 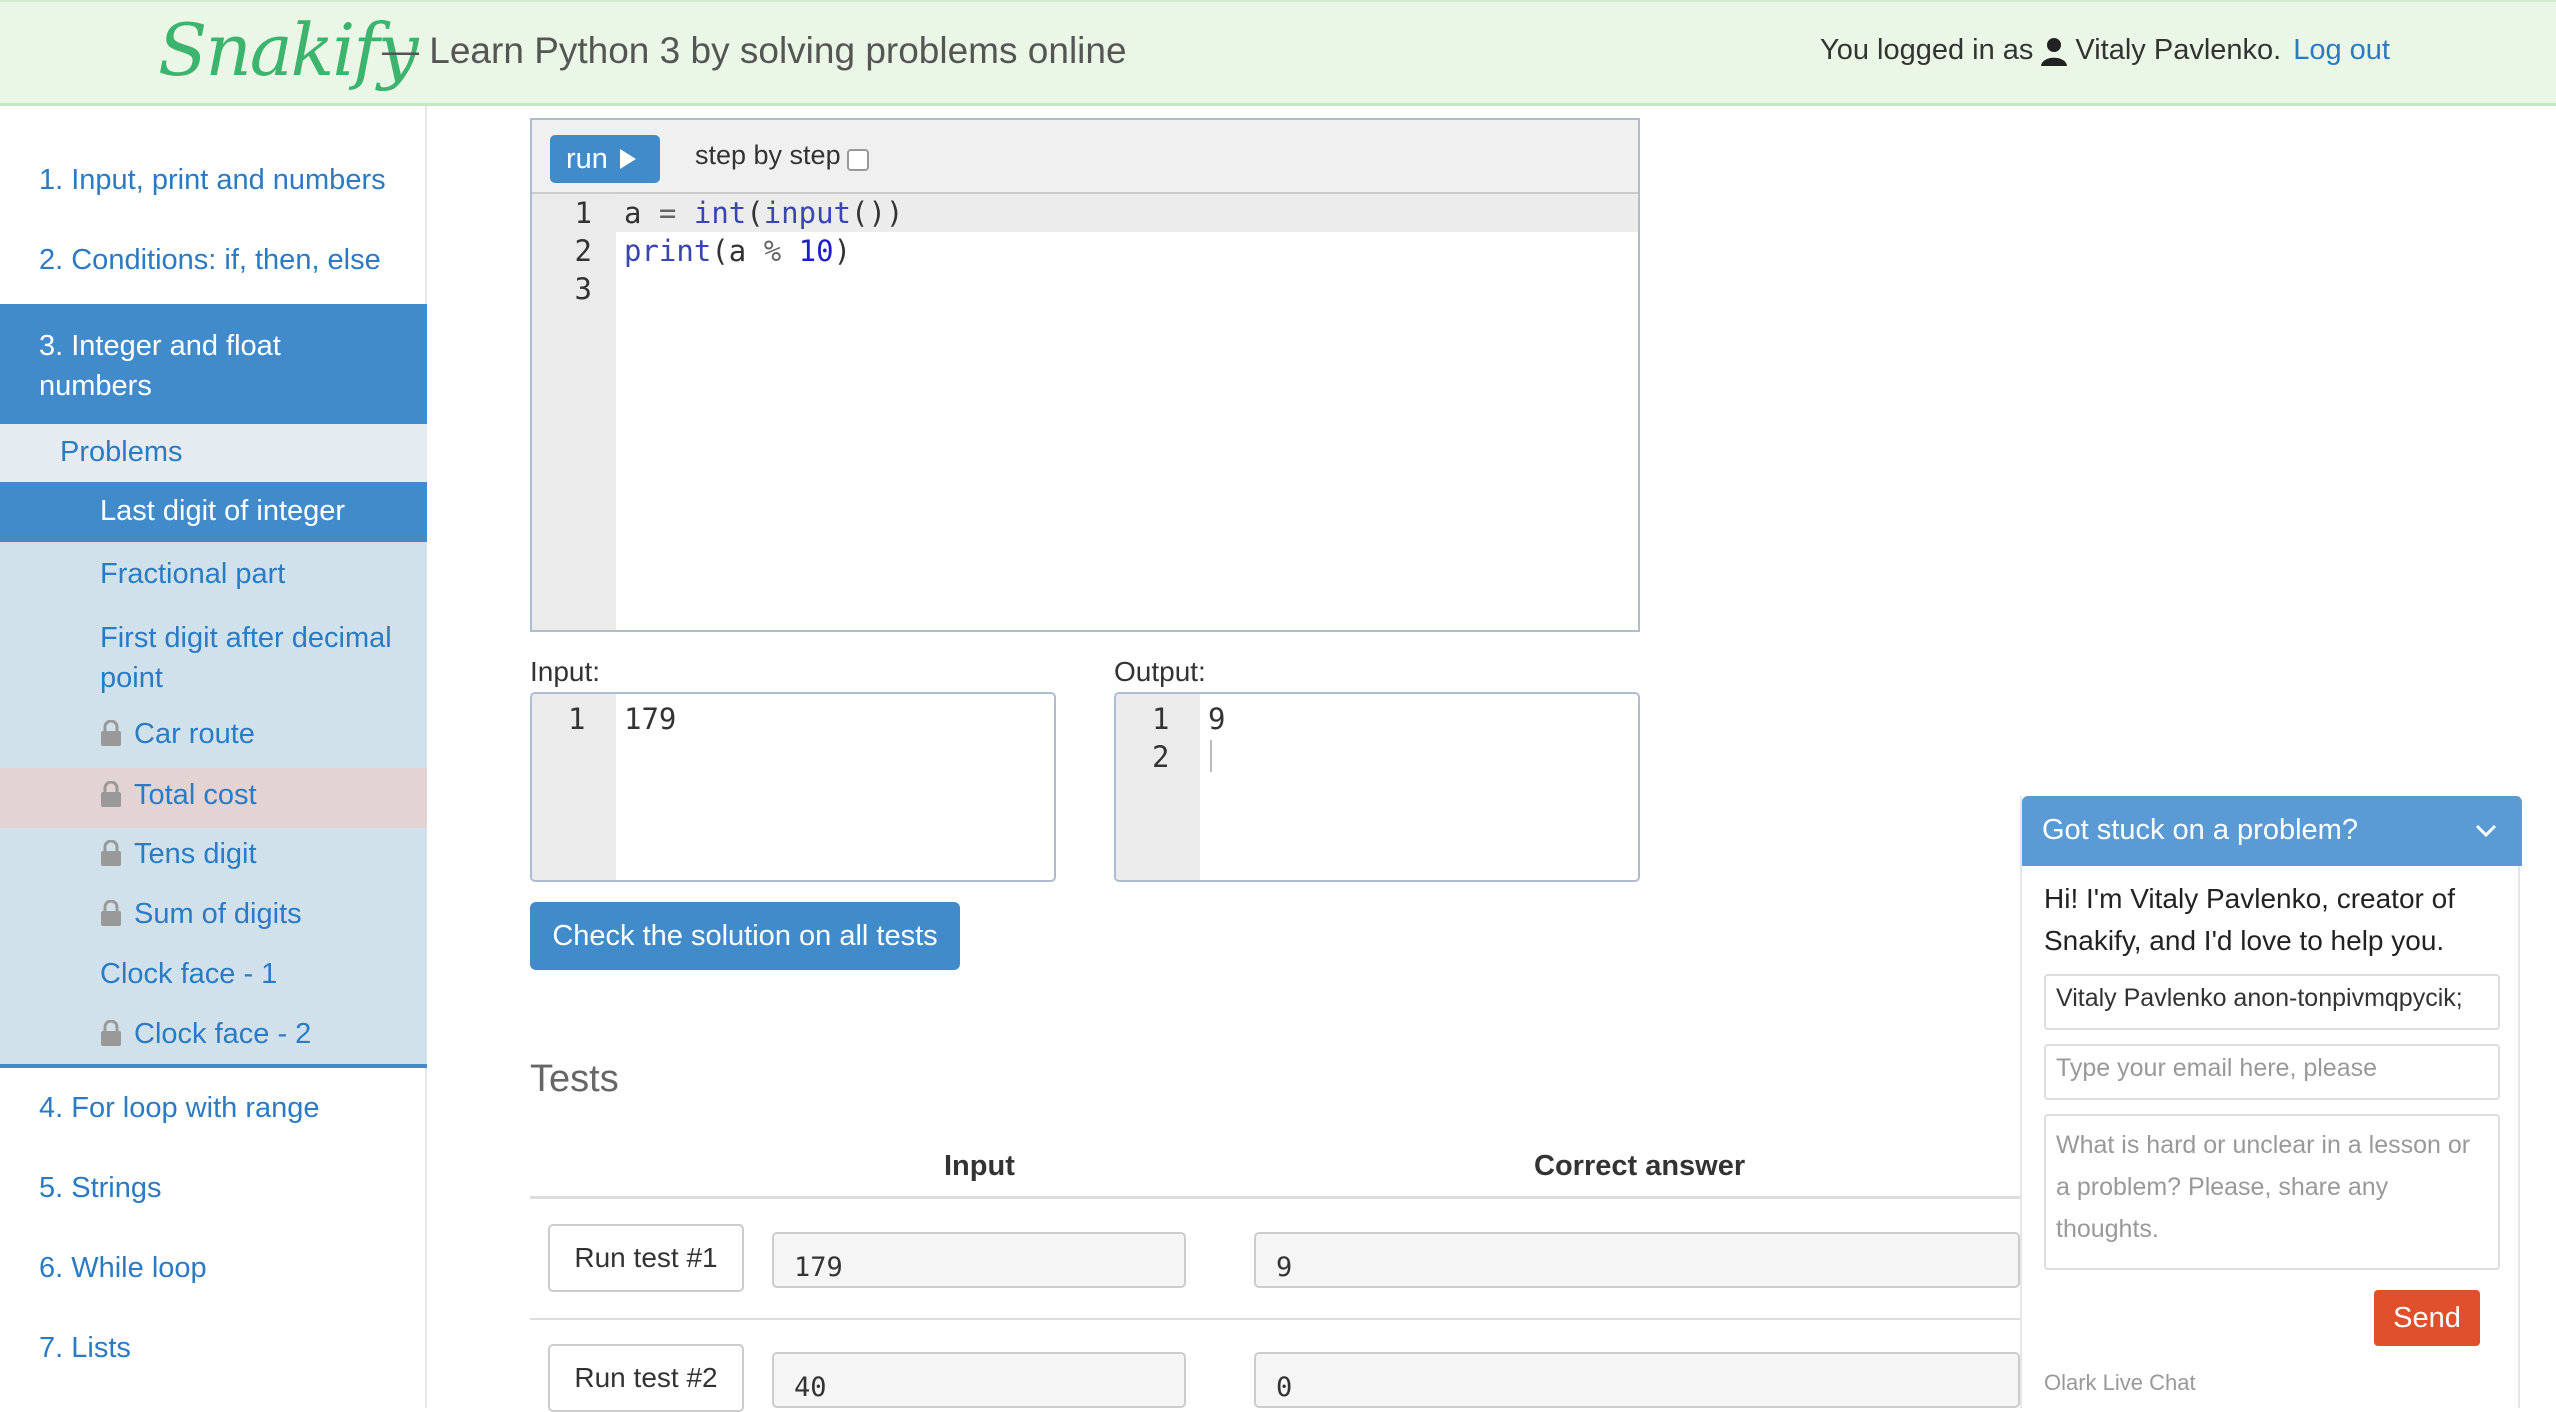 What do you see at coordinates (195, 854) in the screenshot?
I see `problem-label: Tens digit` at bounding box center [195, 854].